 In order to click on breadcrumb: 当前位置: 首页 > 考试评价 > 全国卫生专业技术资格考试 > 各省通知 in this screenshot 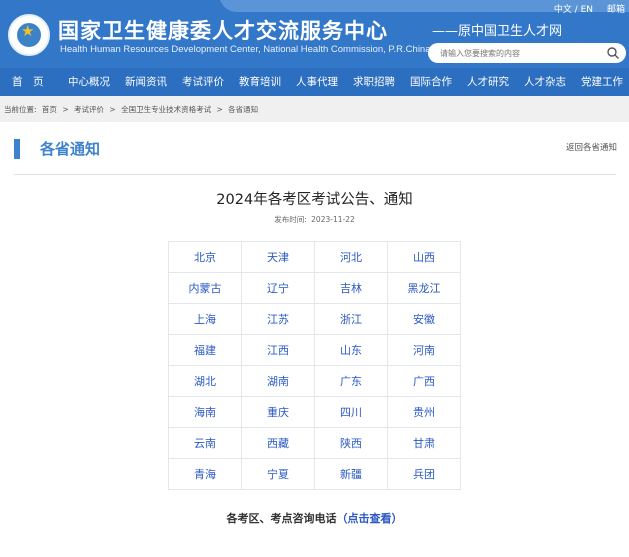, I will do `click(132, 109)`.